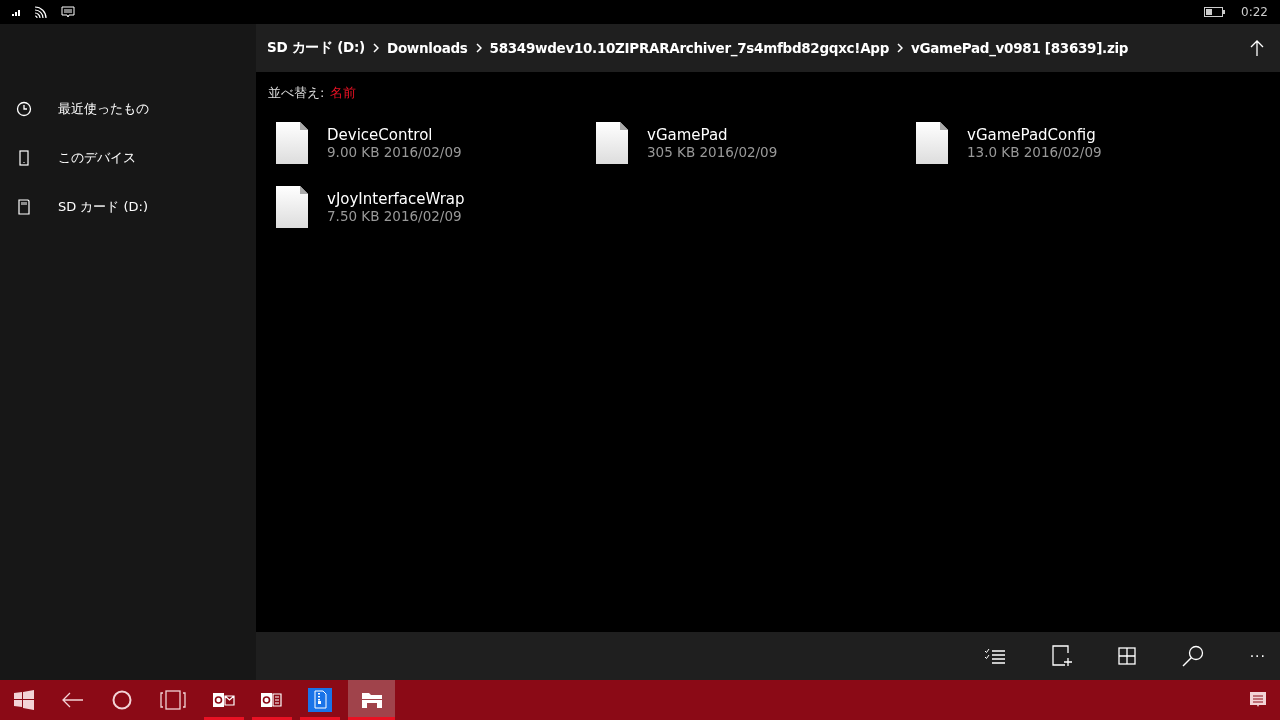 The image size is (1280, 720). I want to click on sd-card-icon, so click(24, 206).